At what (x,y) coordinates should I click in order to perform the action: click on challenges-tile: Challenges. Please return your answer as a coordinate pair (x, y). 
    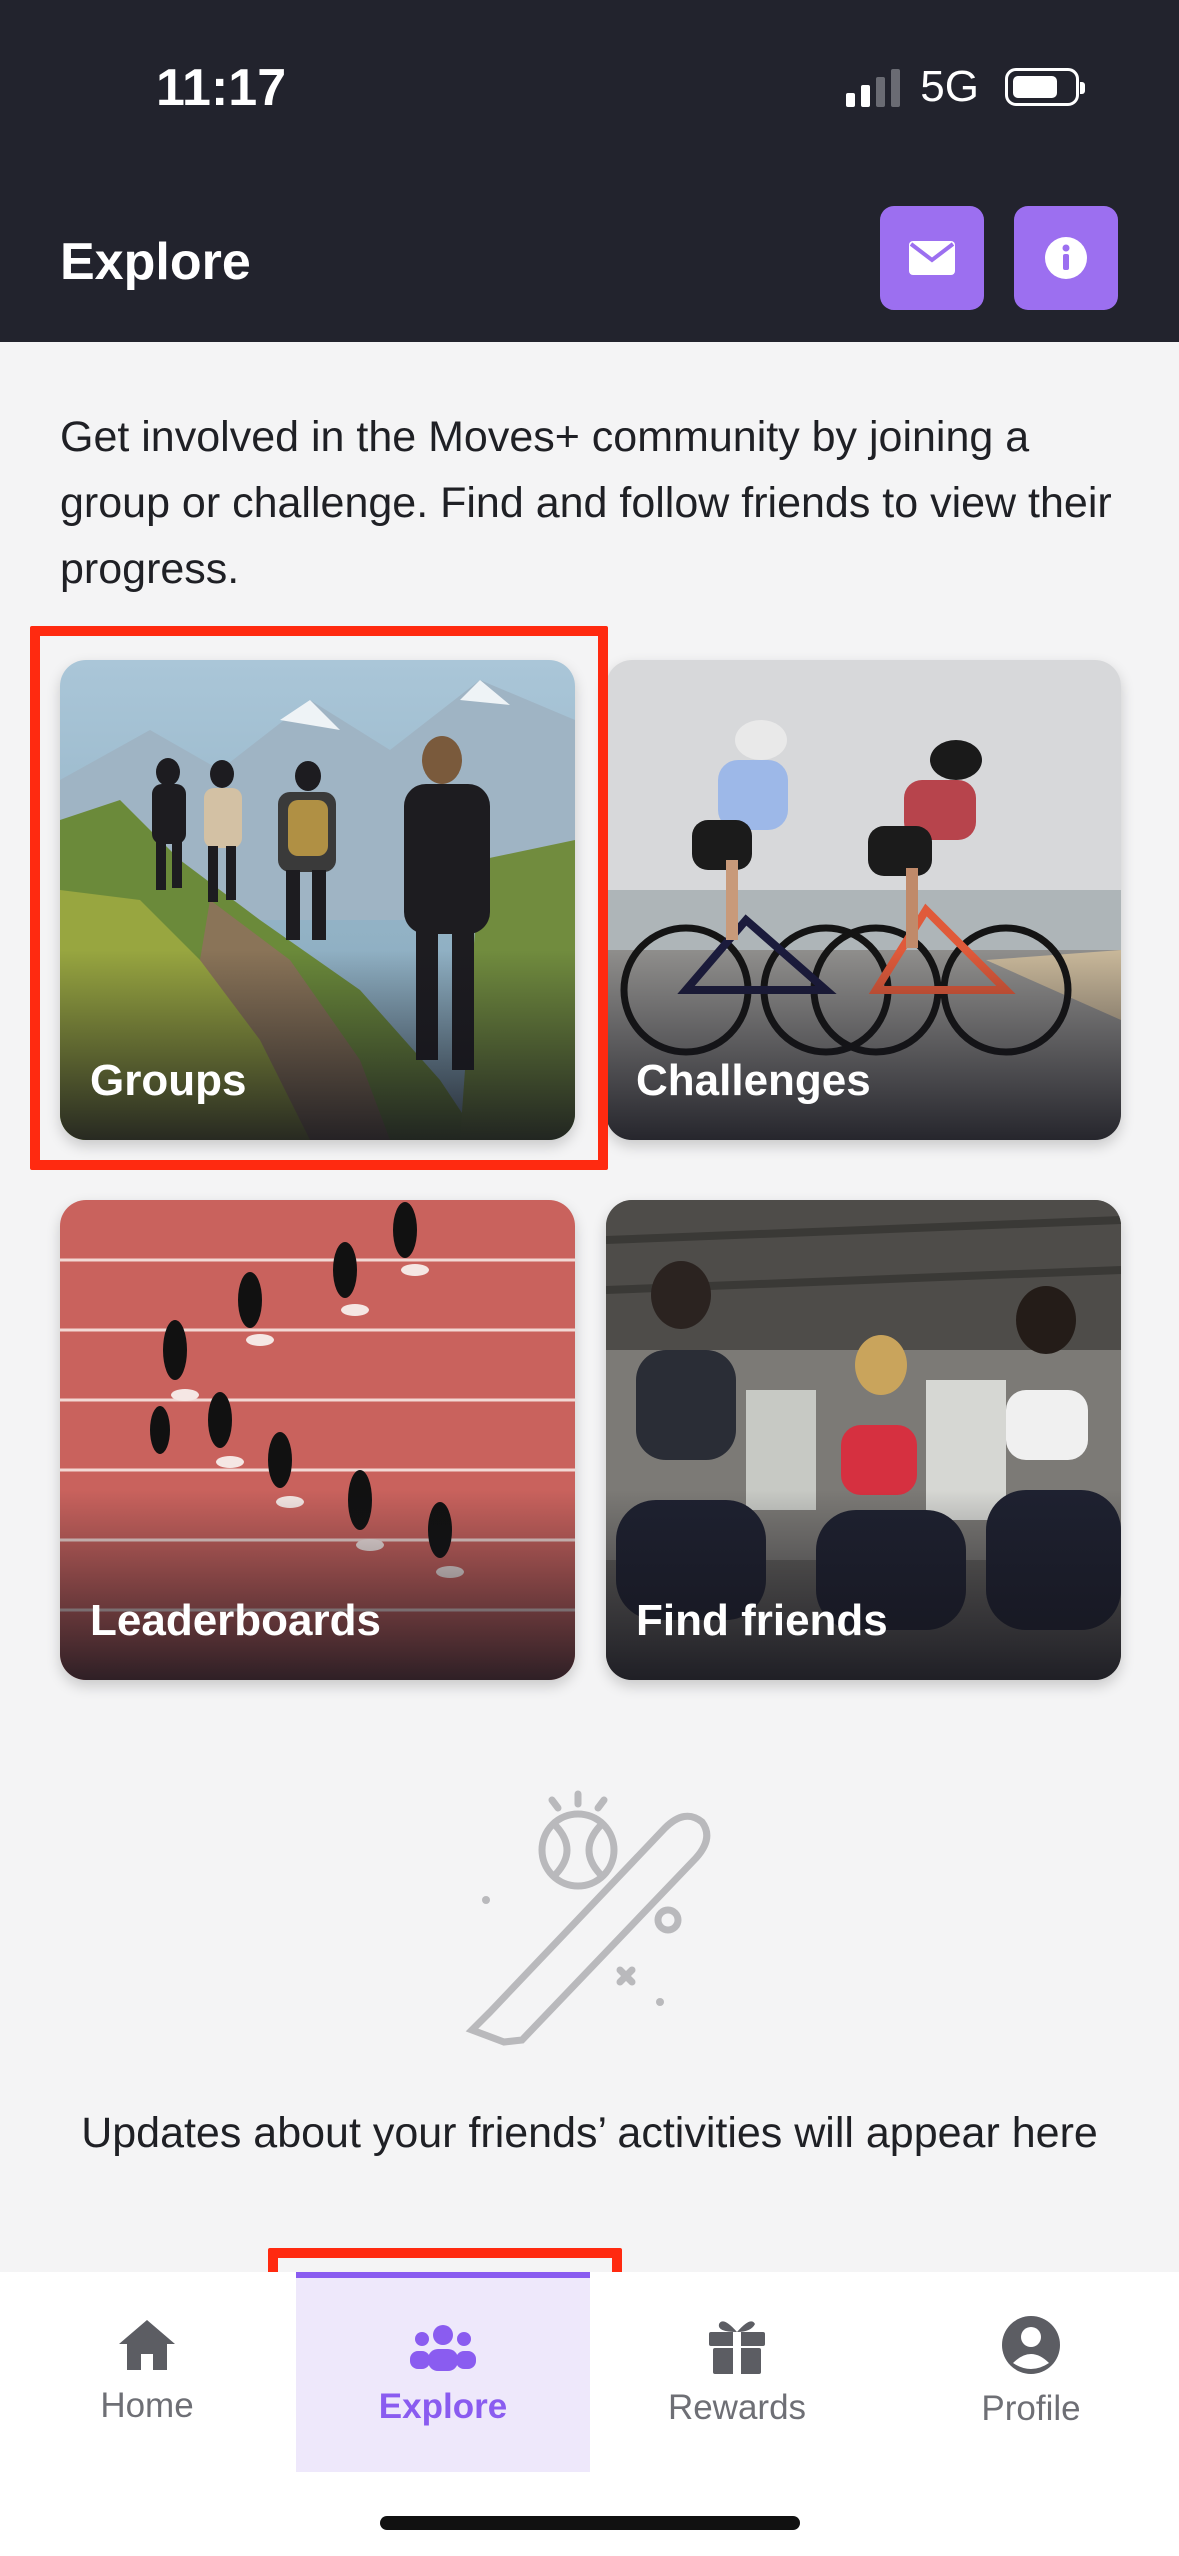
    Looking at the image, I should click on (863, 900).